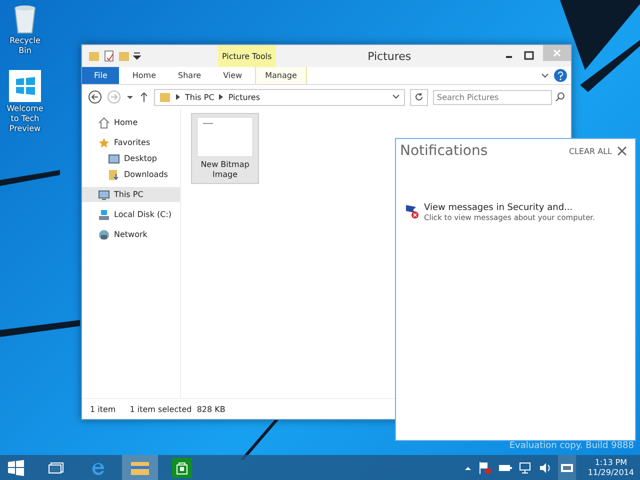 The image size is (640, 480). What do you see at coordinates (104, 194) in the screenshot?
I see `computer-icon` at bounding box center [104, 194].